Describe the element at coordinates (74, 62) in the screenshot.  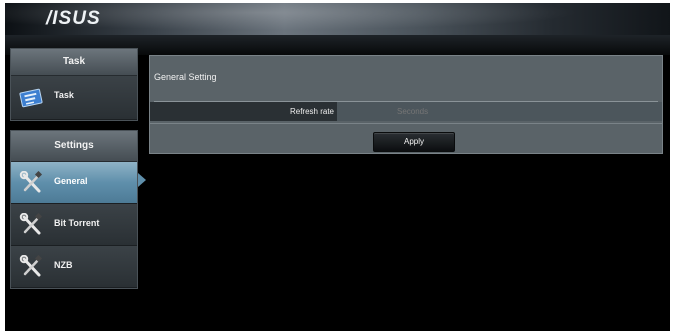
I see `task-panel-title: Task` at that location.